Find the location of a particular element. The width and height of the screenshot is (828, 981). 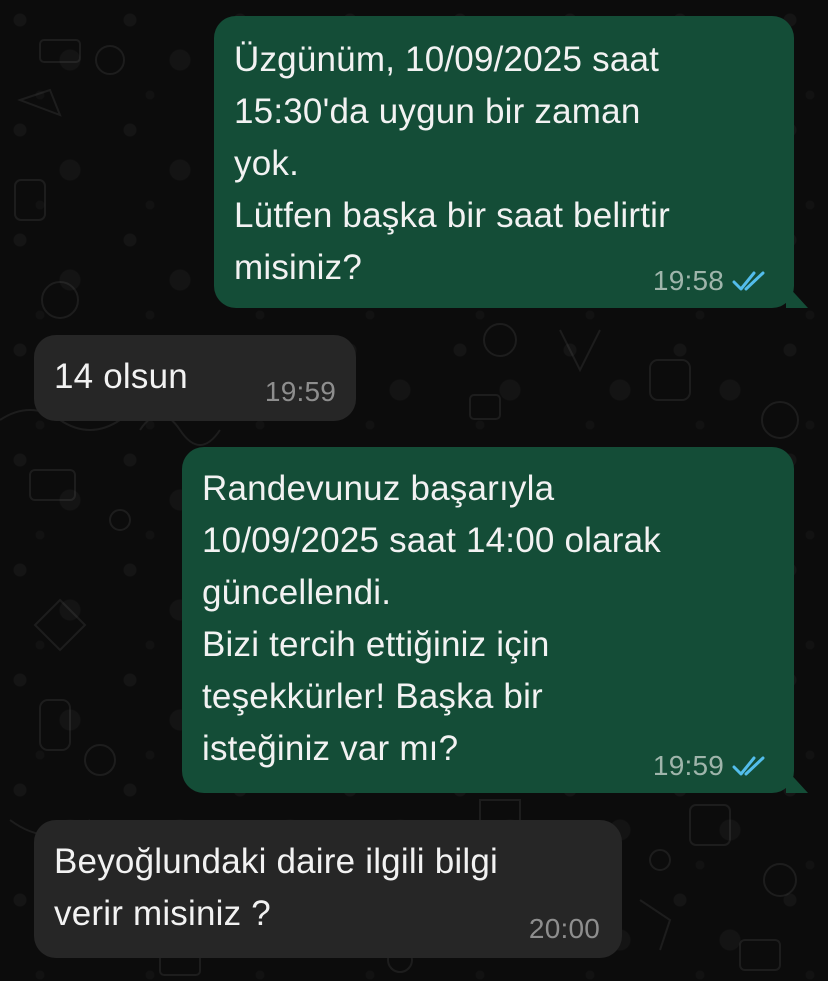

message-meta: 20:00 is located at coordinates (564, 929).